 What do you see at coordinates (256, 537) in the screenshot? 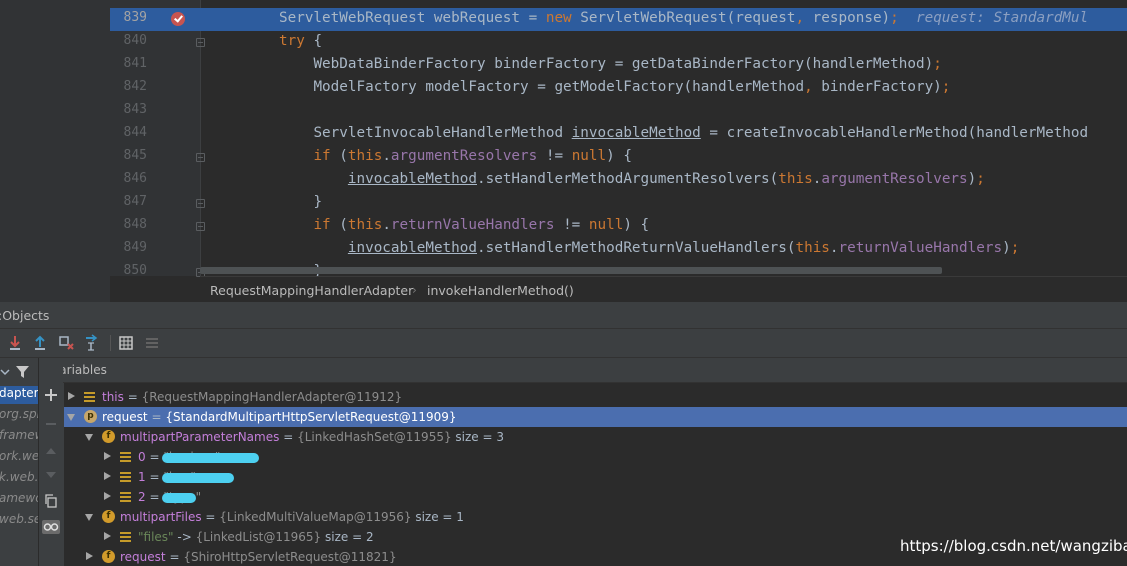
I see `variable-text: "files" -> {LinkedList@11965} size = 2` at bounding box center [256, 537].